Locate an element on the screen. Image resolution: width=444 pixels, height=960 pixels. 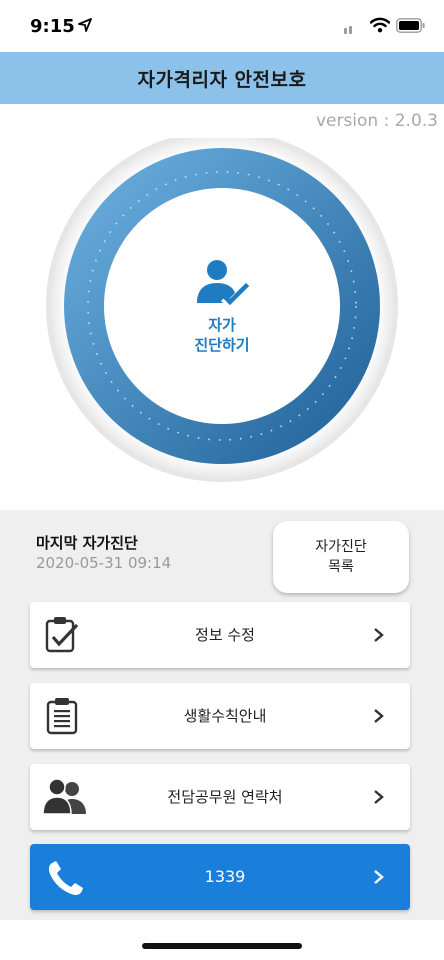
last-diagnosis-label: 마지막 자가진단 is located at coordinates (87, 543).